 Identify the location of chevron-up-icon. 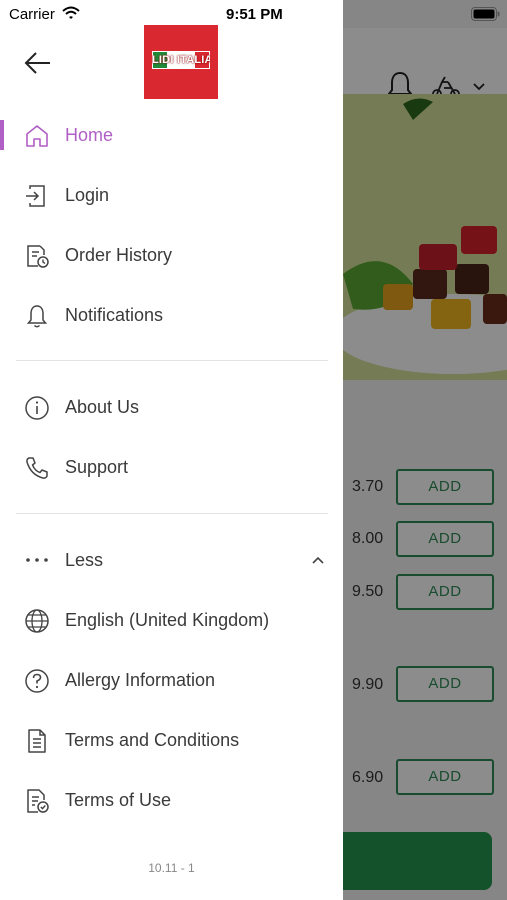
(318, 560).